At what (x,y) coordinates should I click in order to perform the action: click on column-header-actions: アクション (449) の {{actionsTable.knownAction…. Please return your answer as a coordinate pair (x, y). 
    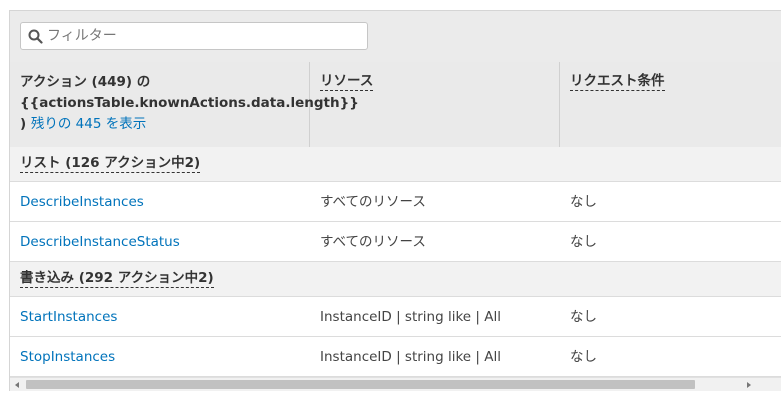
    Looking at the image, I should click on (184, 104).